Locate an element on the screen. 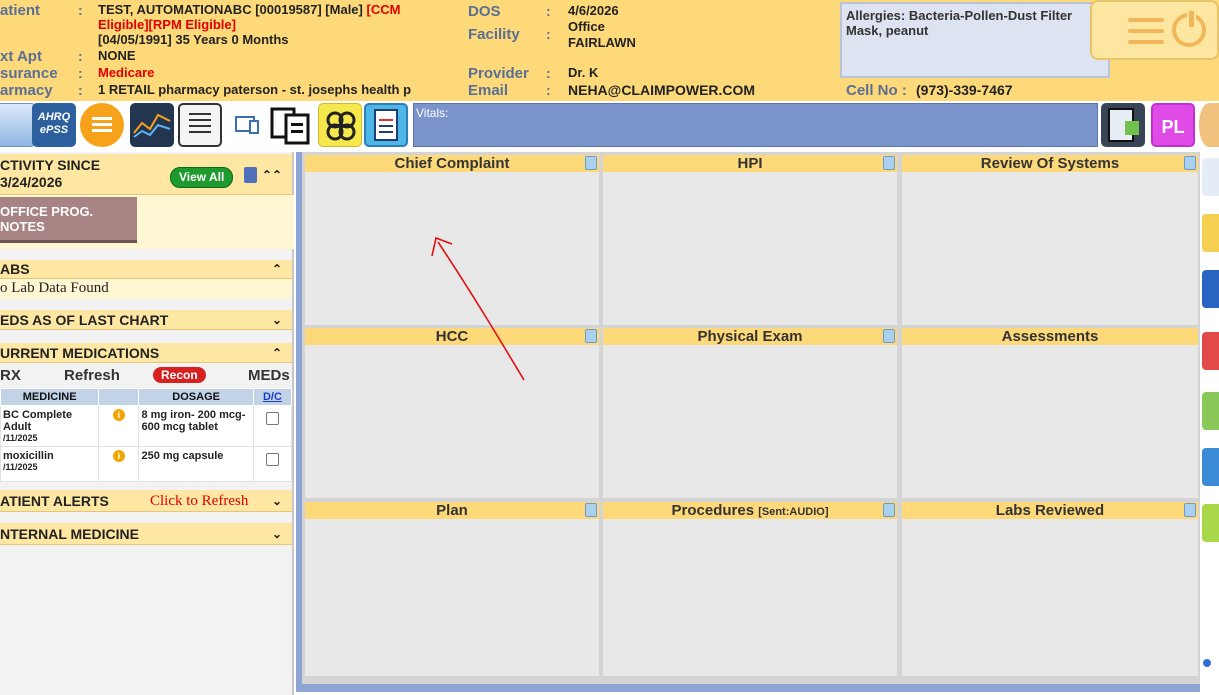 The height and width of the screenshot is (695, 1219). office-notes-area: OFFICE PROG. NOTES is located at coordinates (147, 222).